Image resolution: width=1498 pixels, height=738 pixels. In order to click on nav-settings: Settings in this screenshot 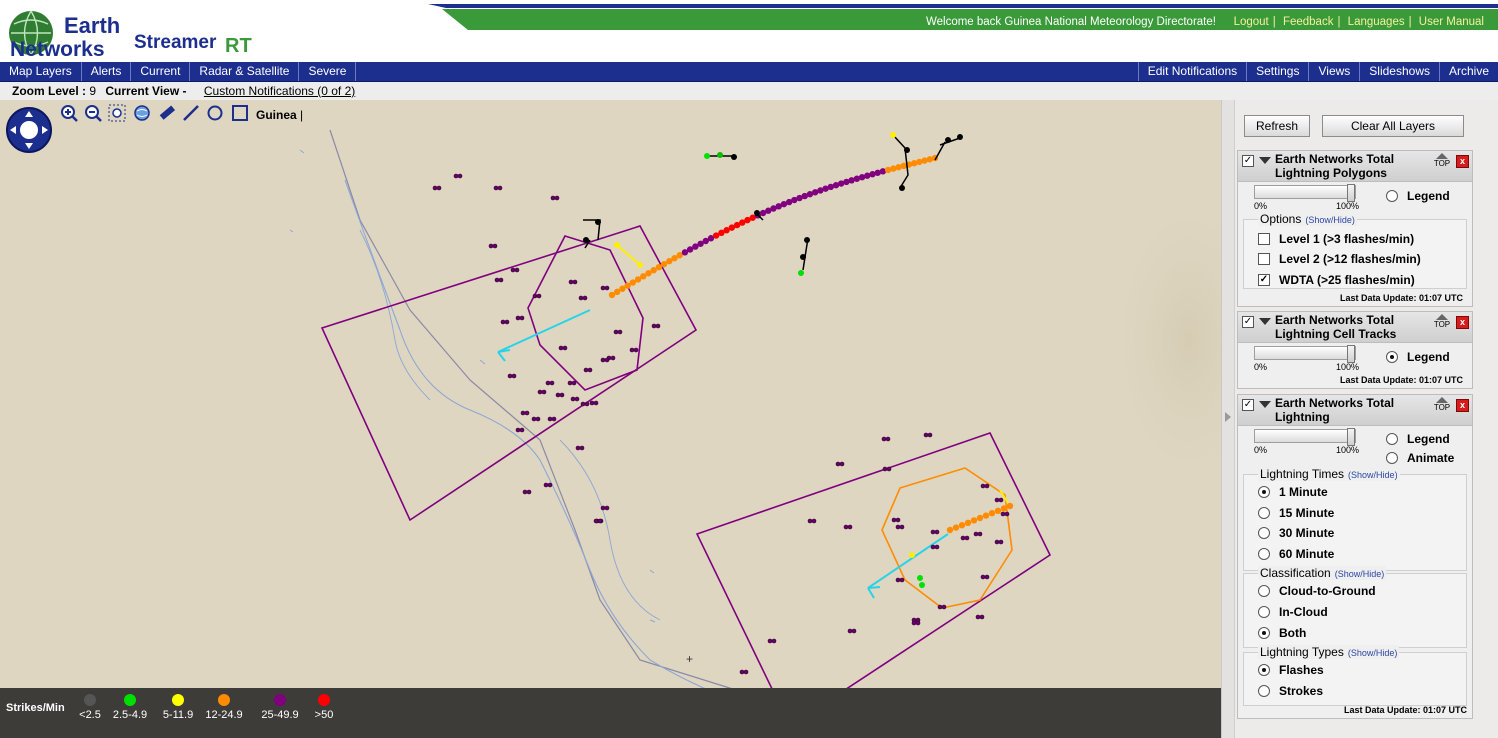, I will do `click(1277, 71)`.